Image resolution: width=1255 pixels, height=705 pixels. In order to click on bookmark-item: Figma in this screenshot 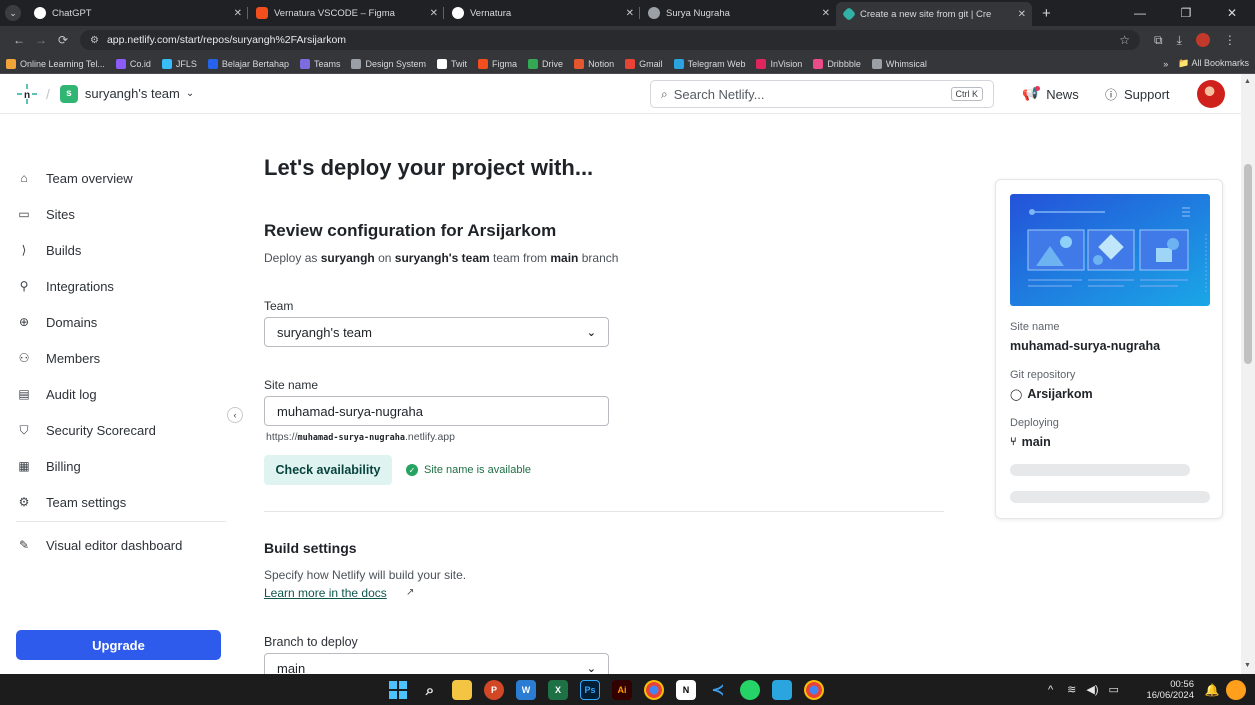, I will do `click(498, 63)`.